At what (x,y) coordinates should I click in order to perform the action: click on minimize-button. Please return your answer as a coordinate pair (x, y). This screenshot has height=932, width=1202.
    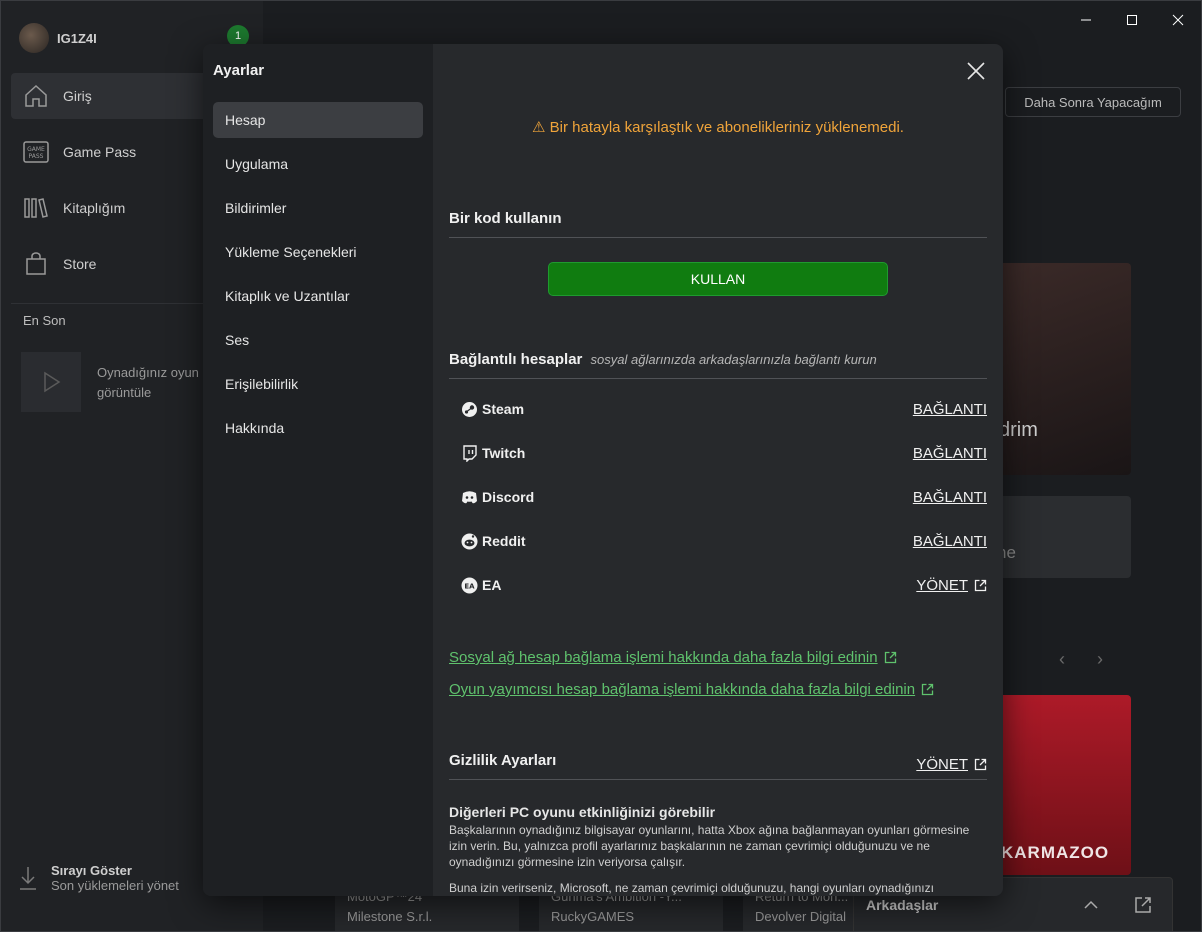
    Looking at the image, I should click on (1086, 20).